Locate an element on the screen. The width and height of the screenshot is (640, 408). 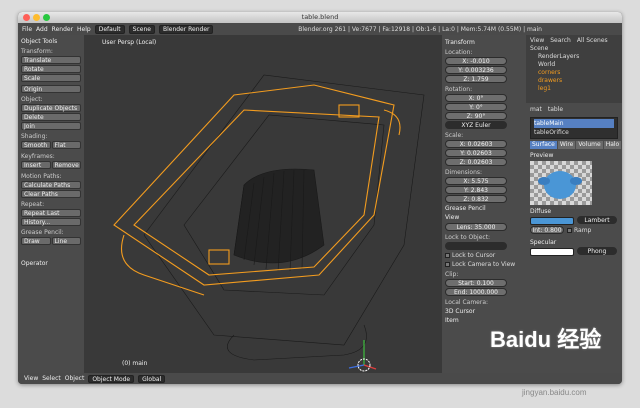
scale-button: Scale is located at coordinates (51, 78).